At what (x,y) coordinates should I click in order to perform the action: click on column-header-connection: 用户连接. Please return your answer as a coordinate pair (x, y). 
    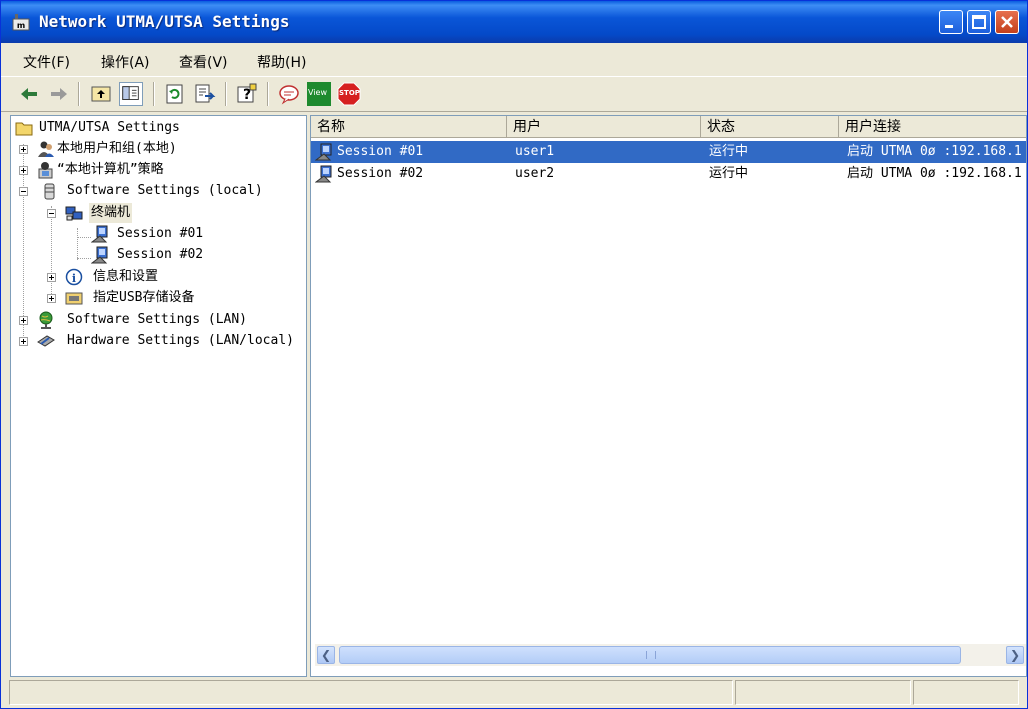
    Looking at the image, I should click on (932, 127).